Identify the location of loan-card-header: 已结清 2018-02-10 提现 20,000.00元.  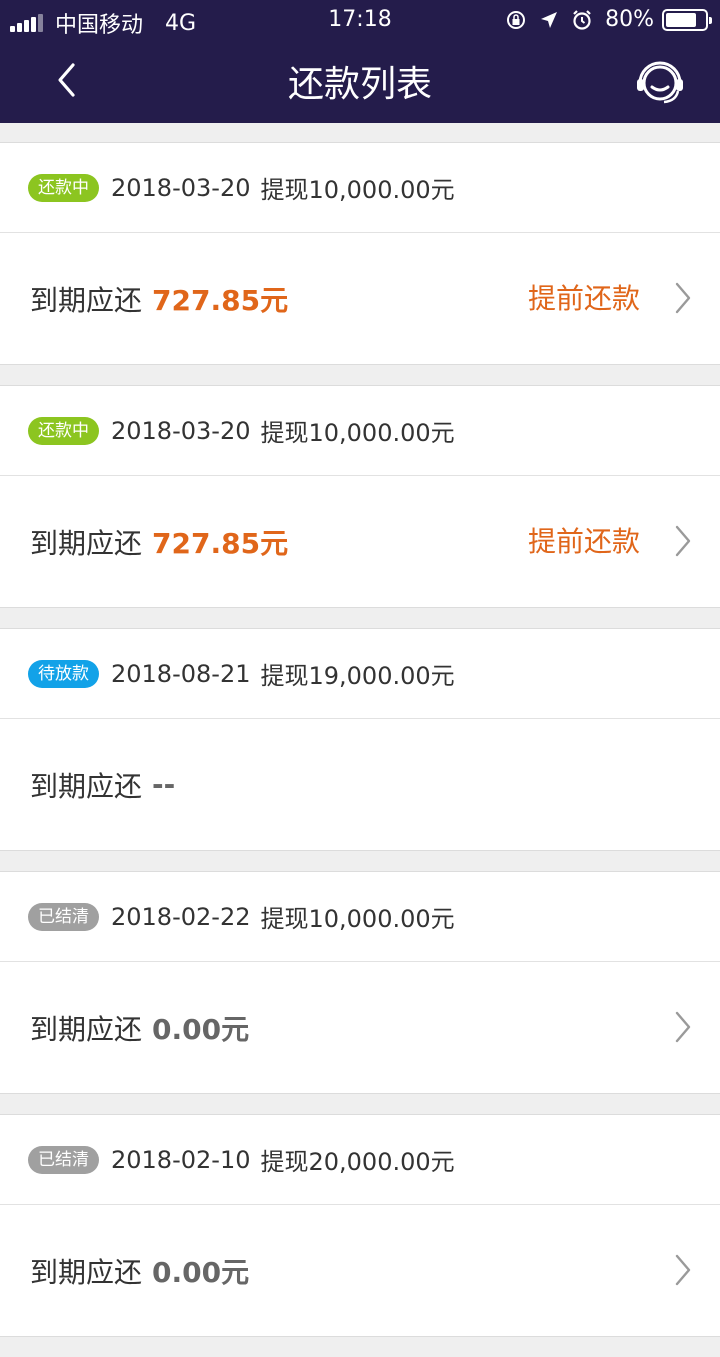
(360, 1160).